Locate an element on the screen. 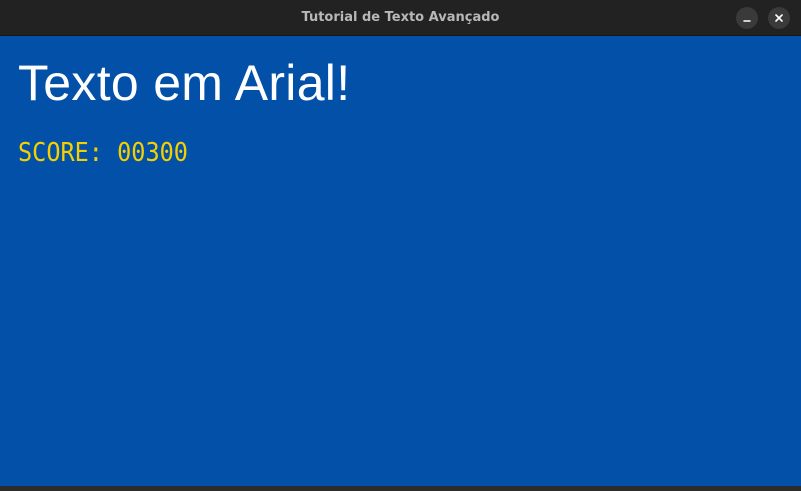 The height and width of the screenshot is (491, 801). close-button is located at coordinates (779, 18).